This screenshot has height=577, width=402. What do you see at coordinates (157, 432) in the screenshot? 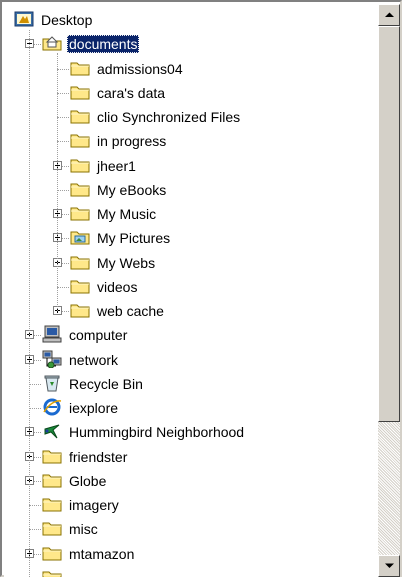
I see `tree-item-label: Hummingbird Neighborhood` at bounding box center [157, 432].